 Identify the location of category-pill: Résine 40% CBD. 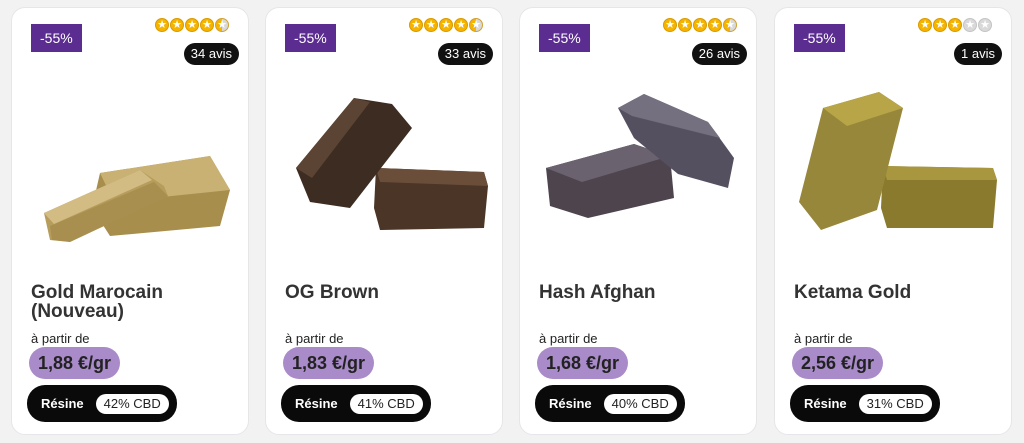
(610, 403).